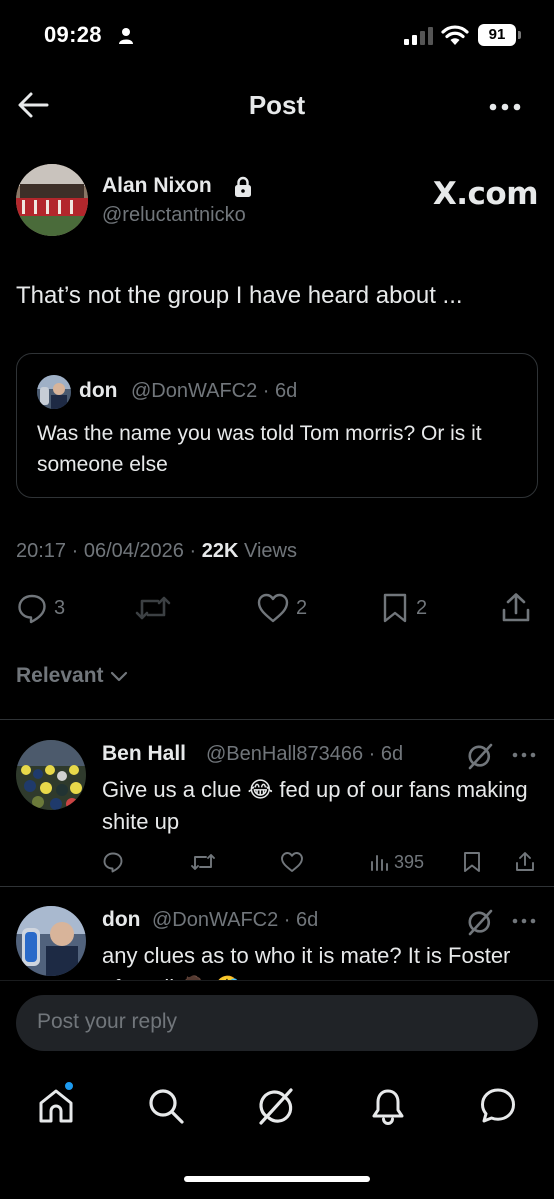 The image size is (554, 1199). Describe the element at coordinates (485, 194) in the screenshot. I see `xcom-watermark: X.com` at that location.